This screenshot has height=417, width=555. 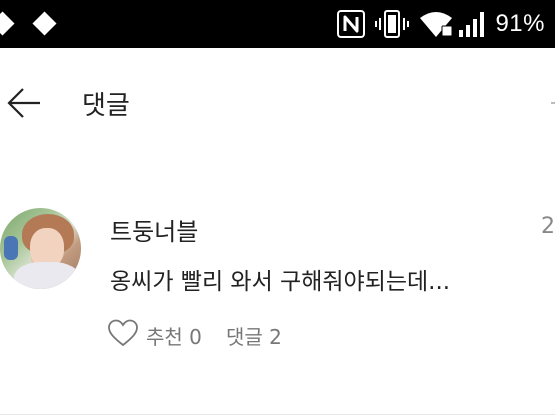 I want to click on signal-icon, so click(x=473, y=26).